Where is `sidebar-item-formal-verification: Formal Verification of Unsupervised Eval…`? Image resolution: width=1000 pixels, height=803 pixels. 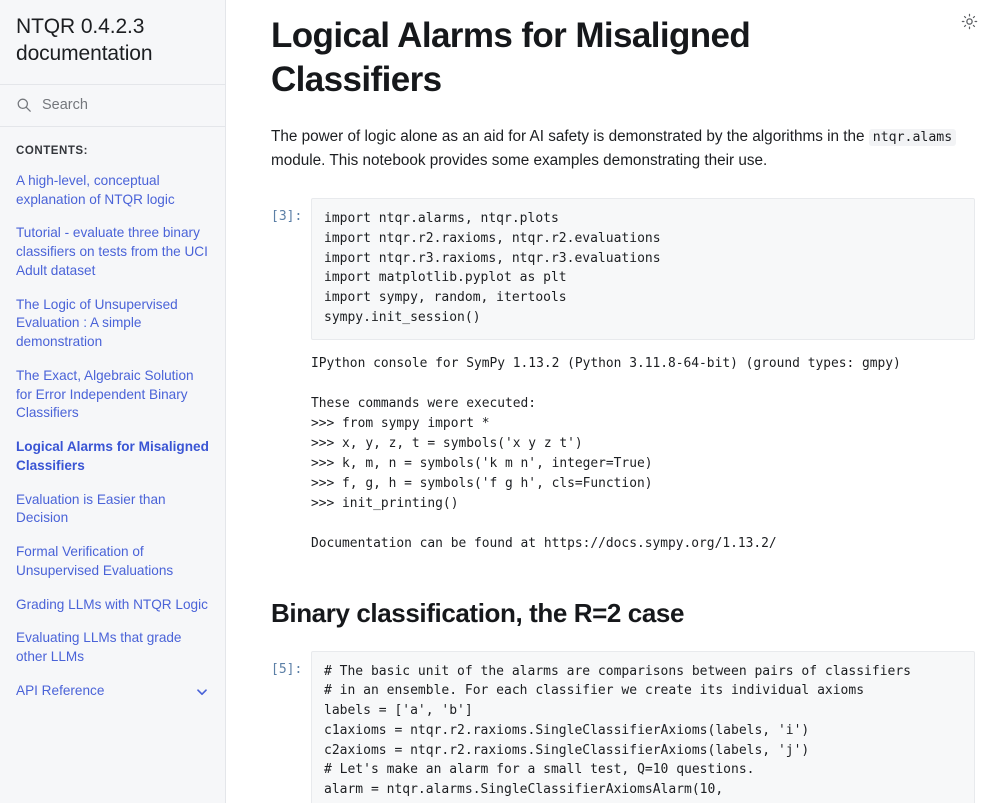 sidebar-item-formal-verification: Formal Verification of Unsupervised Eval… is located at coordinates (112, 562).